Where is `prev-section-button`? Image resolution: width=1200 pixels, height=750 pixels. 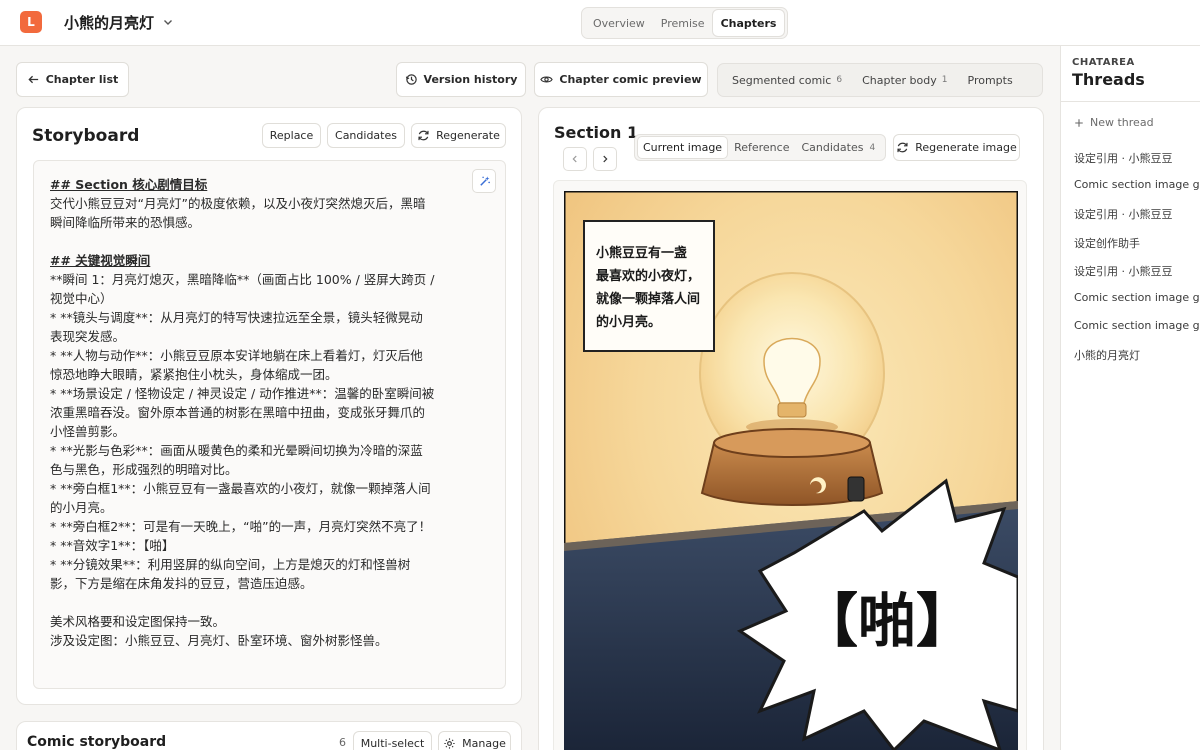
prev-section-button is located at coordinates (575, 159).